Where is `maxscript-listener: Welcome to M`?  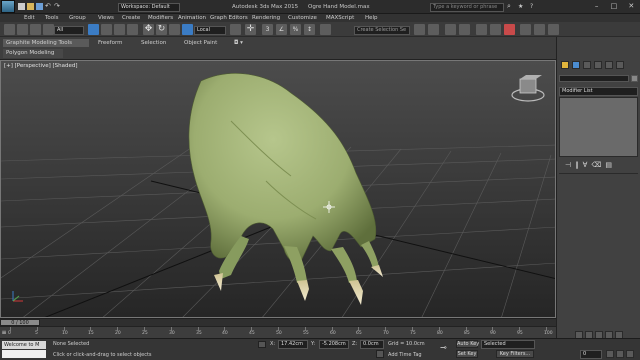 maxscript-listener: Welcome to M is located at coordinates (24, 345).